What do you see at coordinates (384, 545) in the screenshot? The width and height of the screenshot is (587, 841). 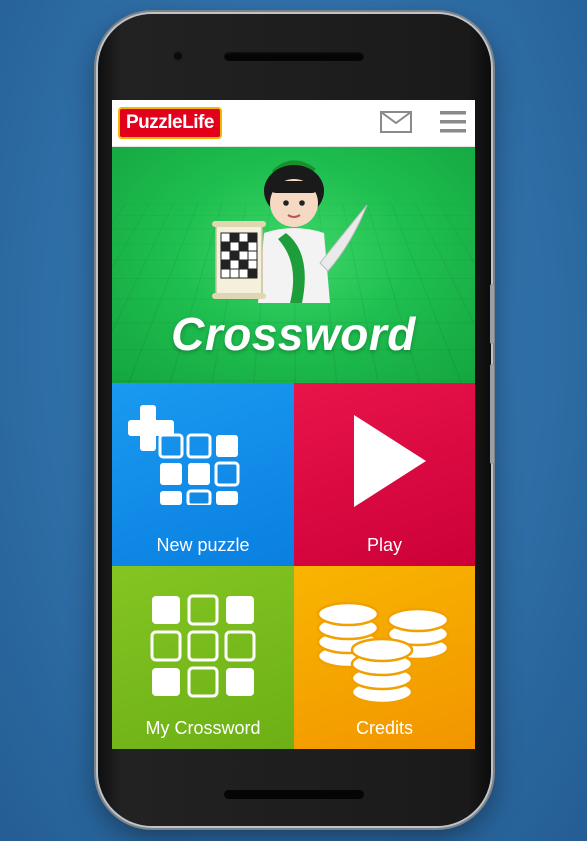 I see `play-label: Play` at bounding box center [384, 545].